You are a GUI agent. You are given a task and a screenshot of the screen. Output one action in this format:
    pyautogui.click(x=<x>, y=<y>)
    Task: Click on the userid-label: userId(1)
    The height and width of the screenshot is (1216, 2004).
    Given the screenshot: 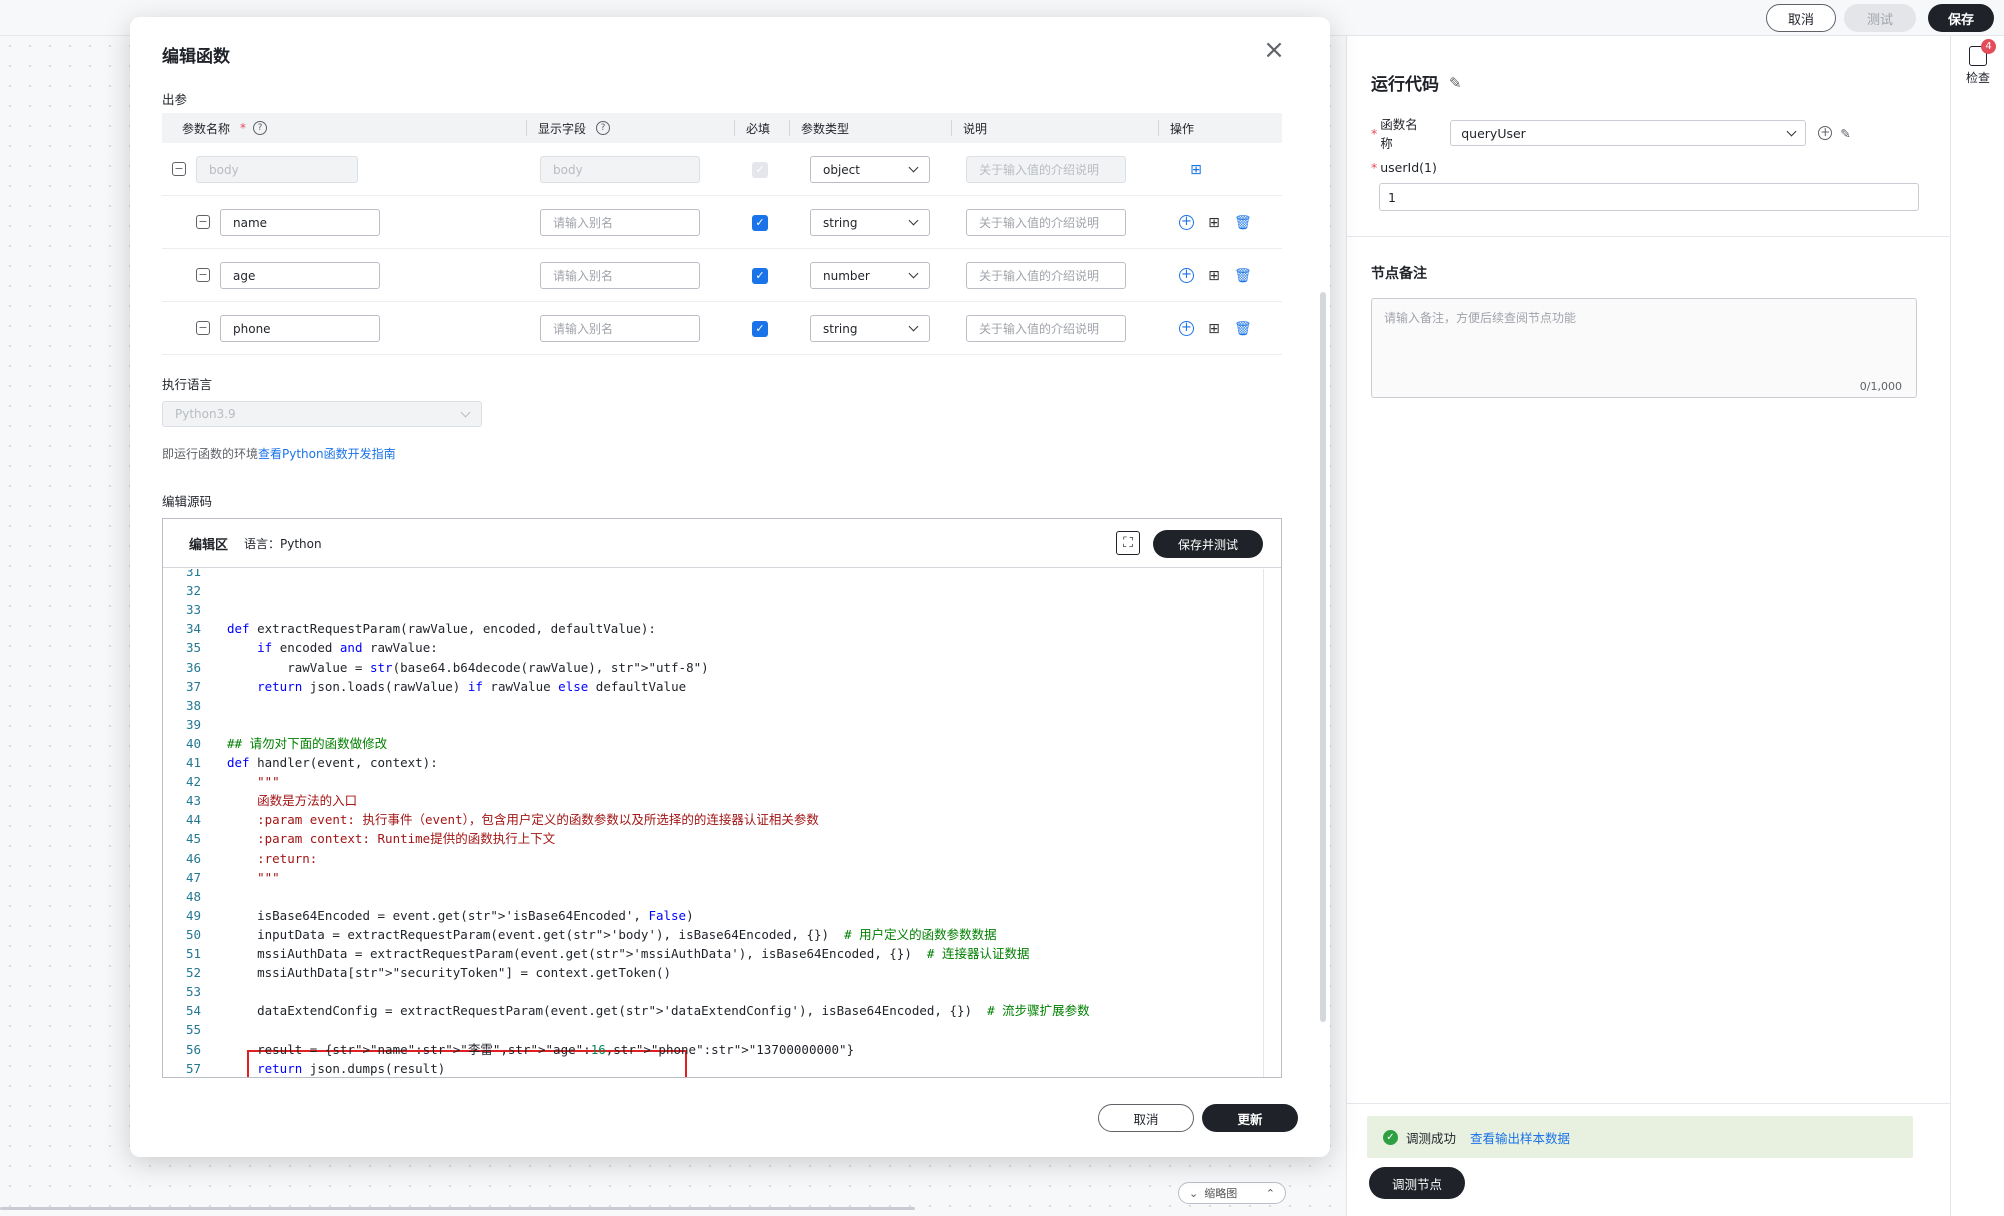 What is the action you would take?
    pyautogui.click(x=1408, y=167)
    